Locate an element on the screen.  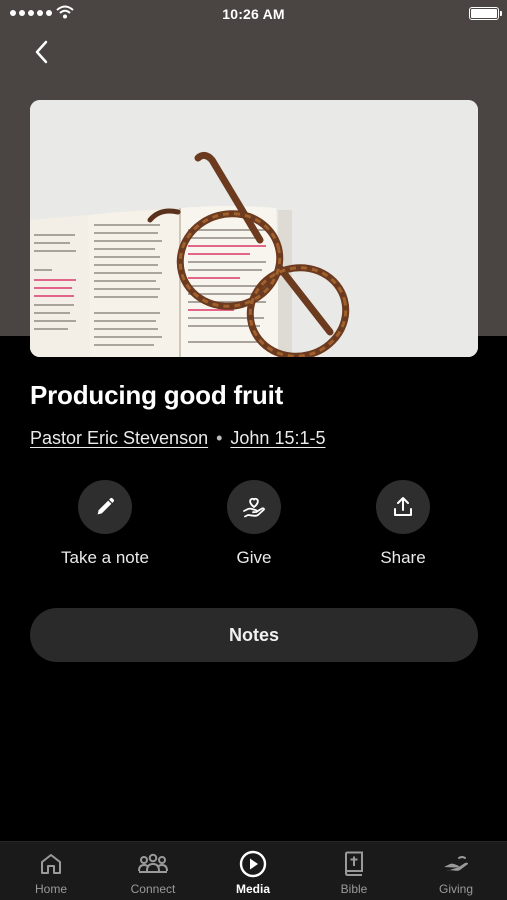
take-note-circle is located at coordinates (105, 507).